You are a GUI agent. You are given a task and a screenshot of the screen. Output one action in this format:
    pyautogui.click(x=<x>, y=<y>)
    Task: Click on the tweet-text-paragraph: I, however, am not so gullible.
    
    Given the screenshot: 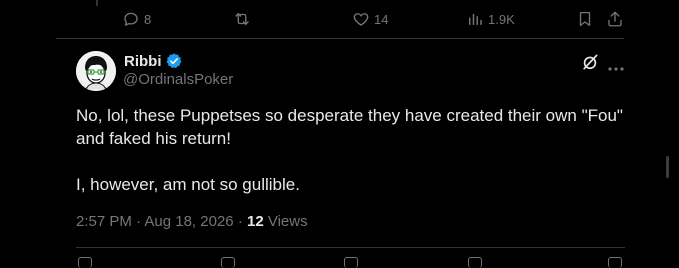 What is the action you would take?
    pyautogui.click(x=188, y=184)
    